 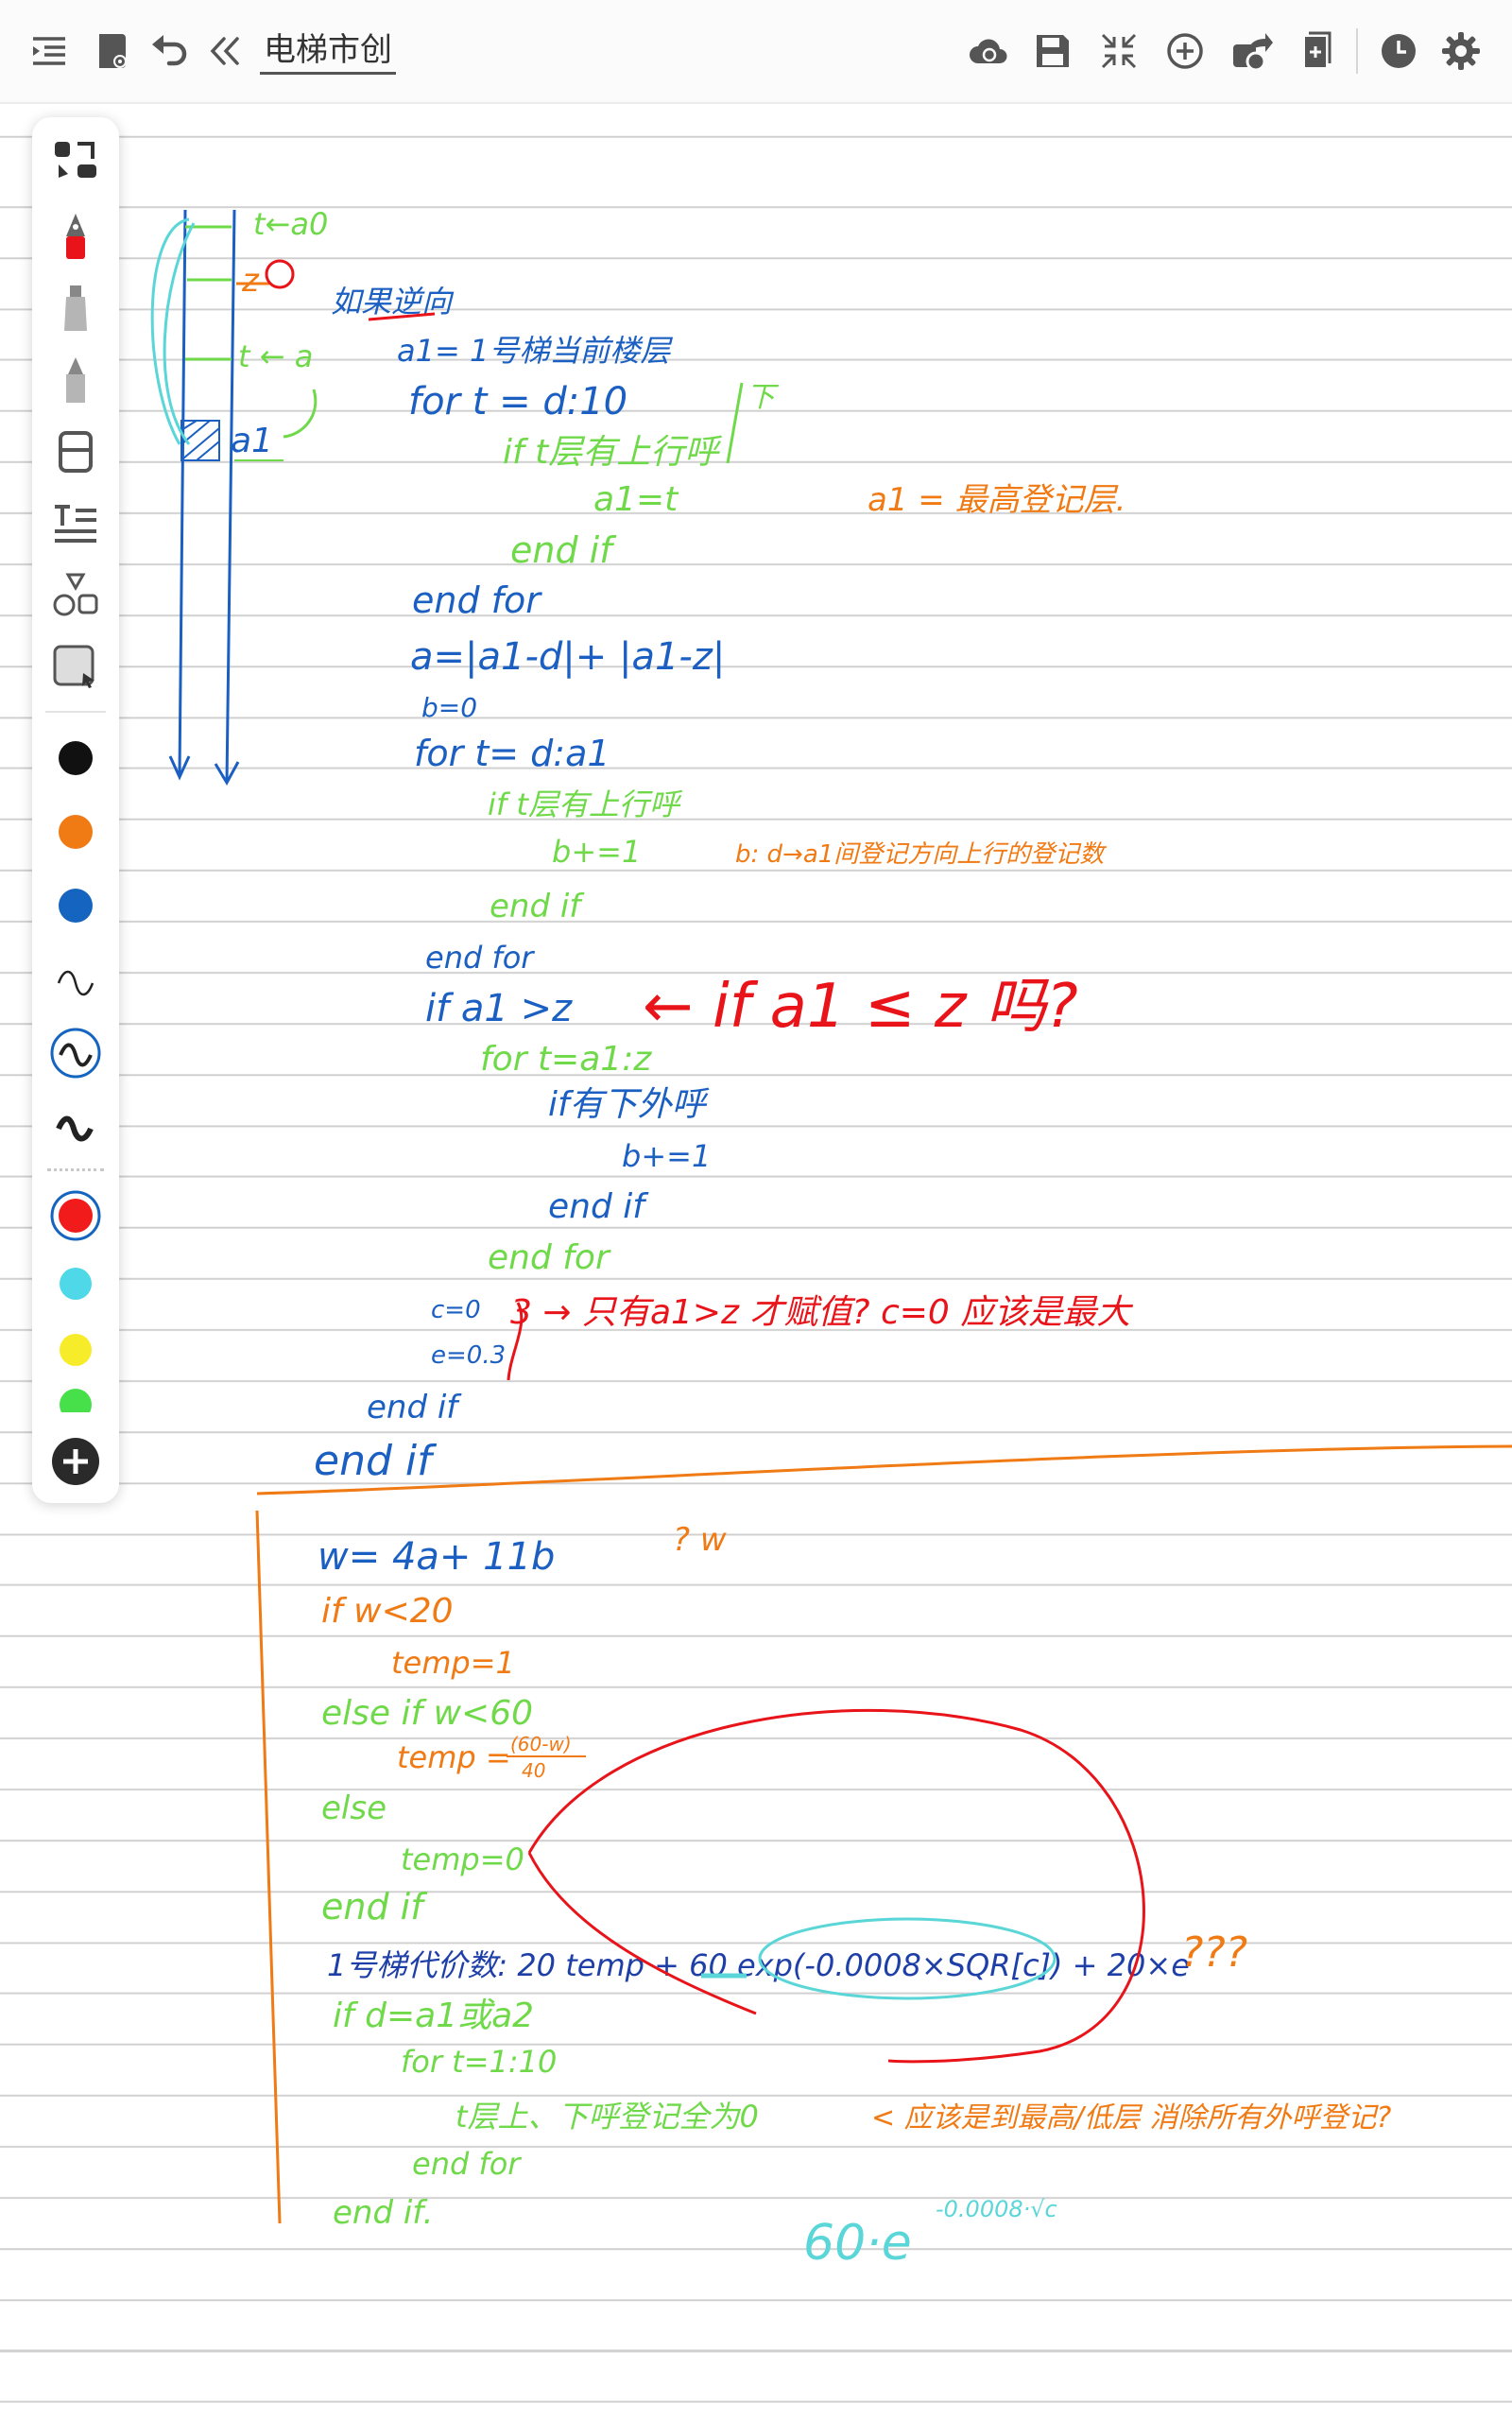 I want to click on undo-icon, so click(x=170, y=51).